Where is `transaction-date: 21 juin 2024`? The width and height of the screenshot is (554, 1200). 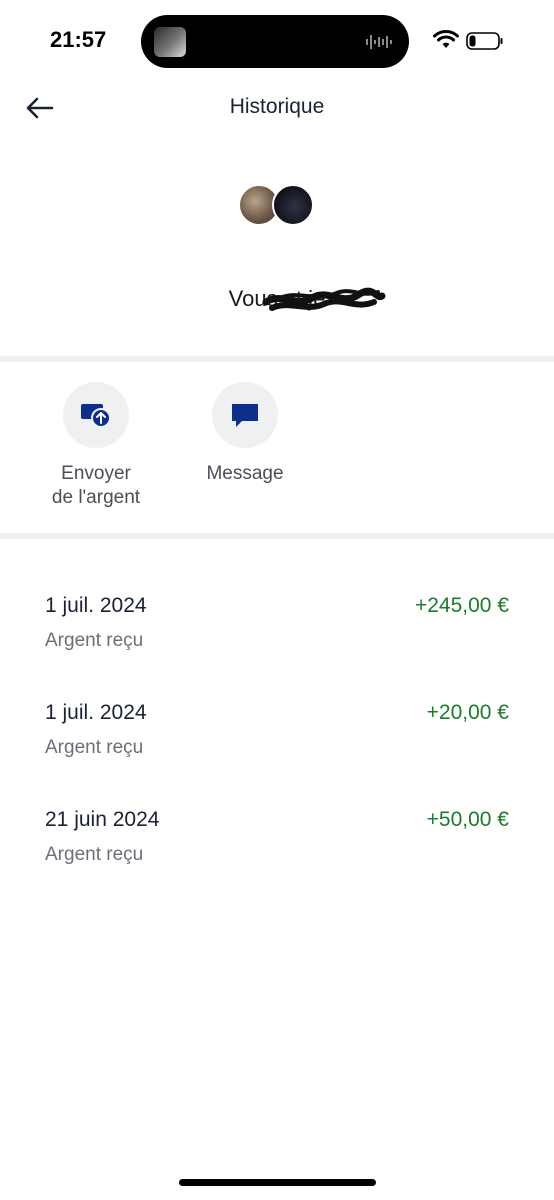 transaction-date: 21 juin 2024 is located at coordinates (102, 819).